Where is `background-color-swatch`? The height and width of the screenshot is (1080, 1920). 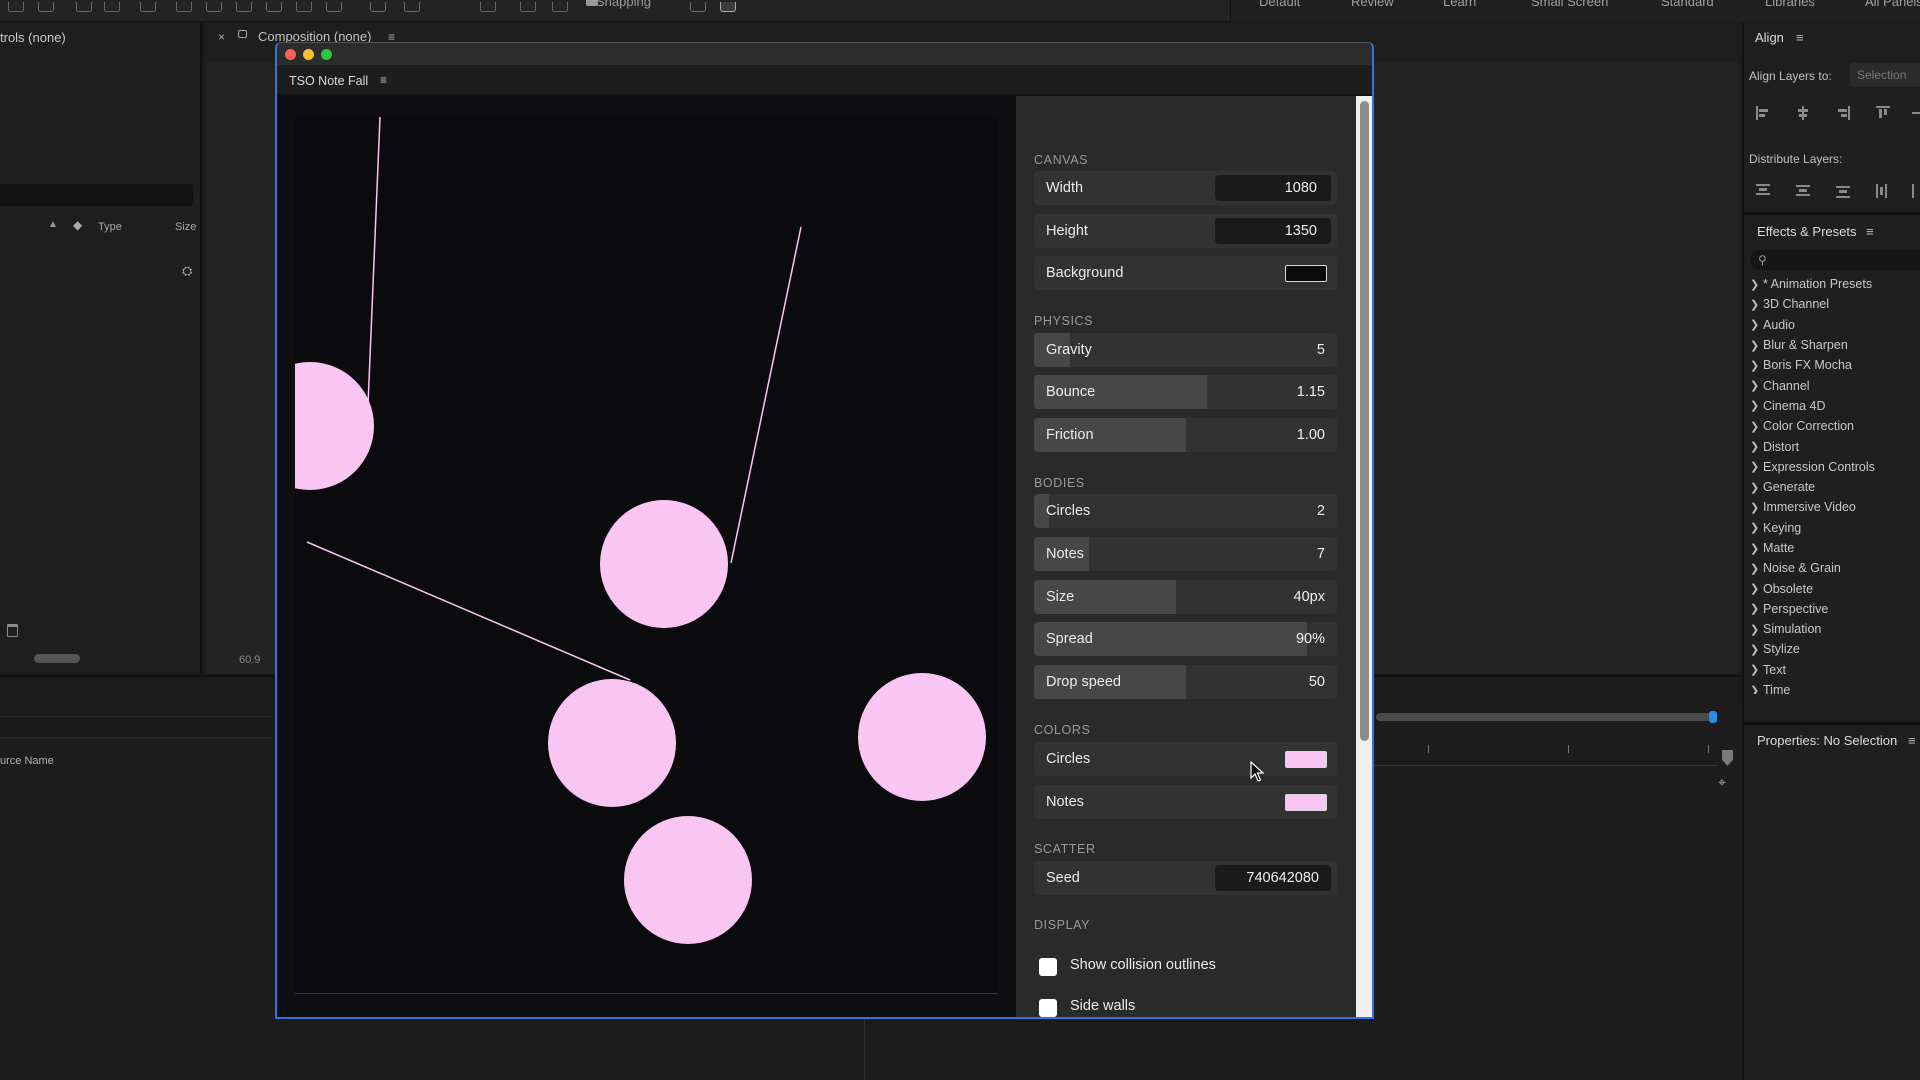 background-color-swatch is located at coordinates (1306, 273).